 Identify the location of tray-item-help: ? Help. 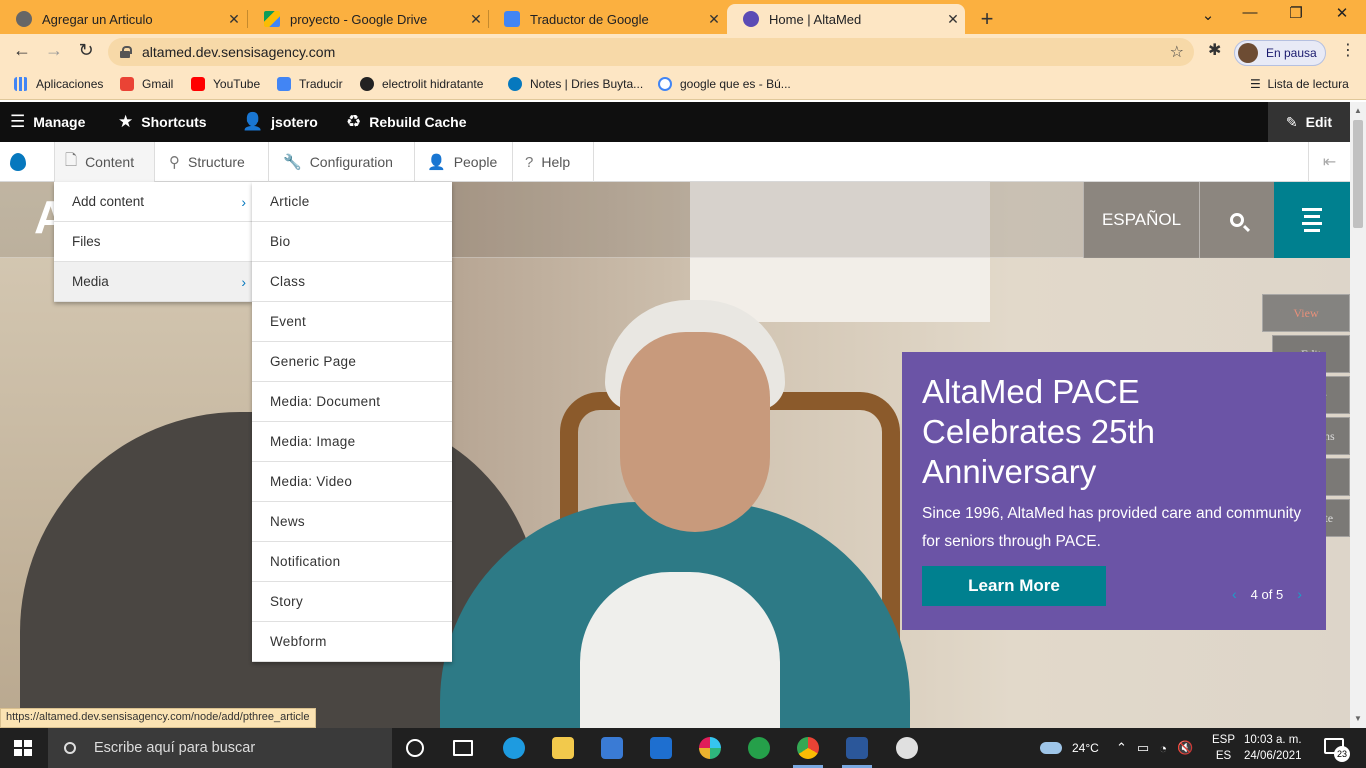
(553, 162).